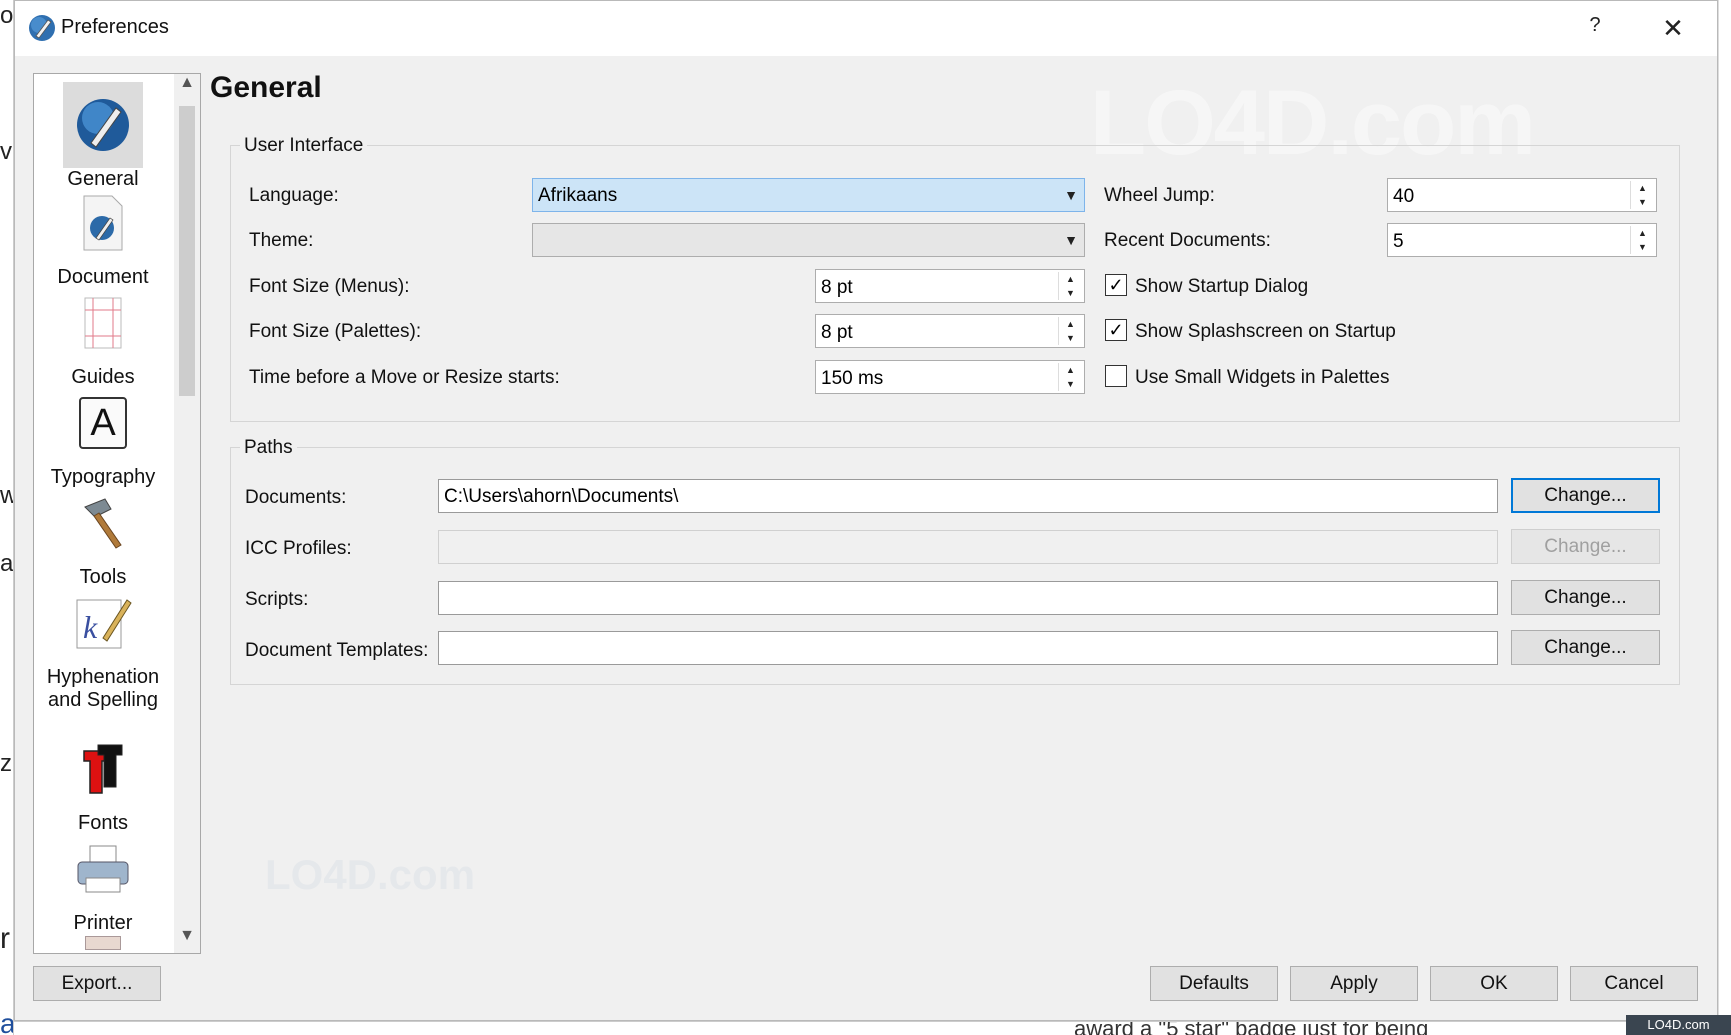  I want to click on wheel-jump-label: Wheel Jump:, so click(1159, 195).